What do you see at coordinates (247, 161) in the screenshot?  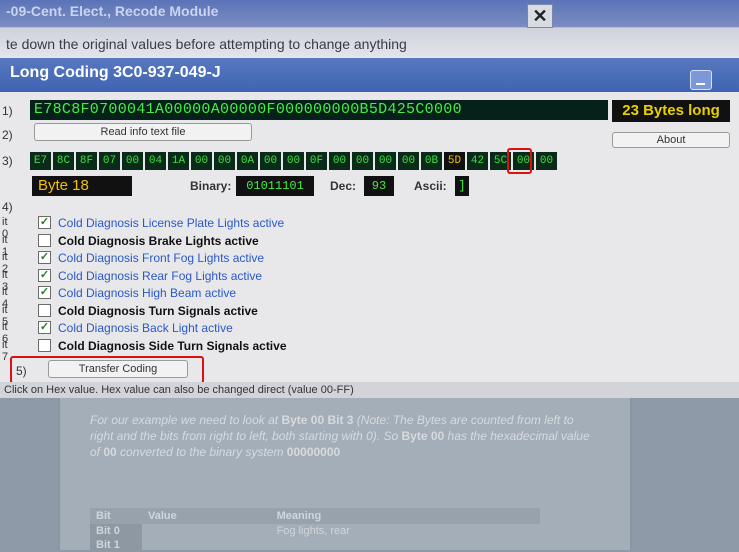 I see `byte-cell: 0A` at bounding box center [247, 161].